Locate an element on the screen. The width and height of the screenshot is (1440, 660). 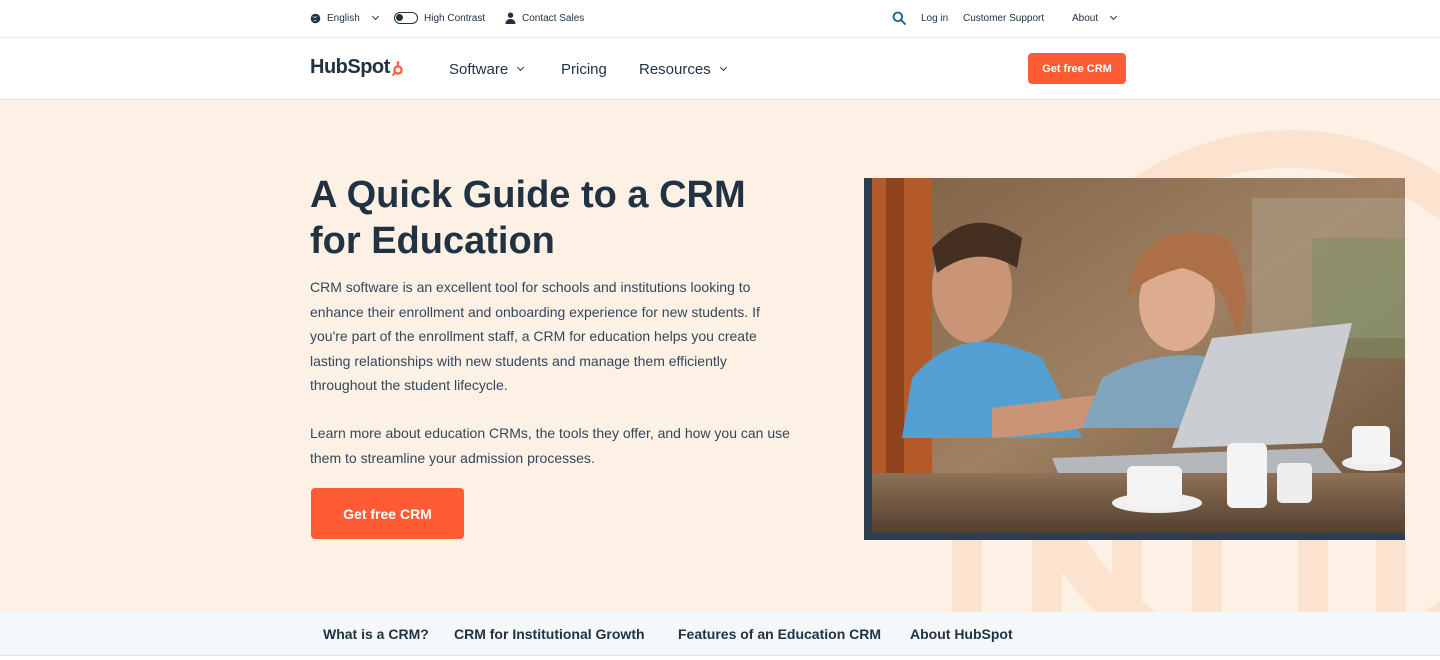
language-label: English is located at coordinates (343, 18).